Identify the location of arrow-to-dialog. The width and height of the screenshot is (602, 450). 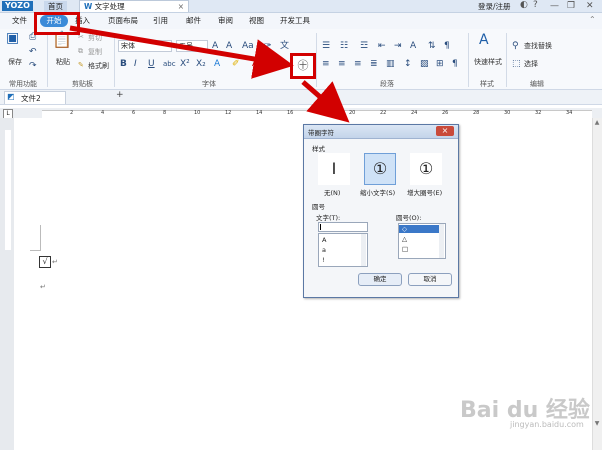
(325, 101).